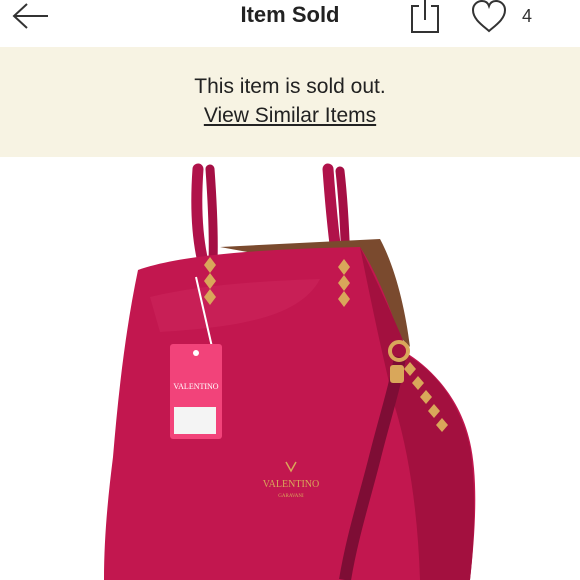 The height and width of the screenshot is (580, 580). What do you see at coordinates (291, 496) in the screenshot?
I see `svg-text: GARAVANI` at bounding box center [291, 496].